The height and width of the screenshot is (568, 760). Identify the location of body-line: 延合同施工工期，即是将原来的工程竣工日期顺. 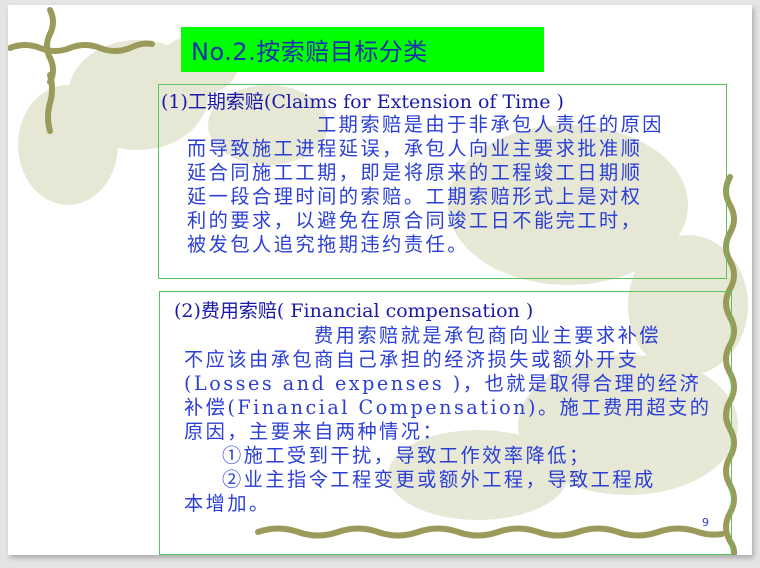
(415, 172).